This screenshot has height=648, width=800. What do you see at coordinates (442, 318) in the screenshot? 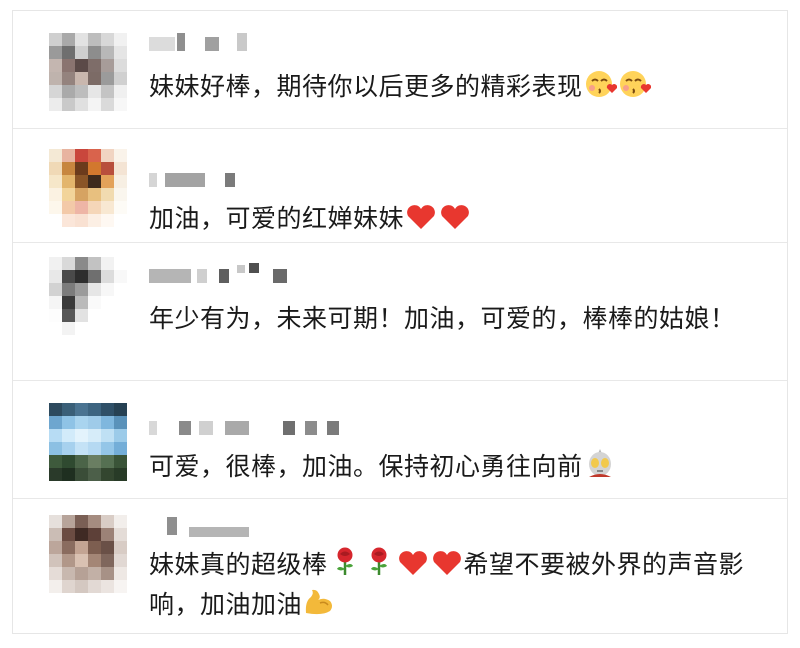
I see `comment-text: 年少有为，未来可期！加油，可爱的，棒棒的姑娘！` at bounding box center [442, 318].